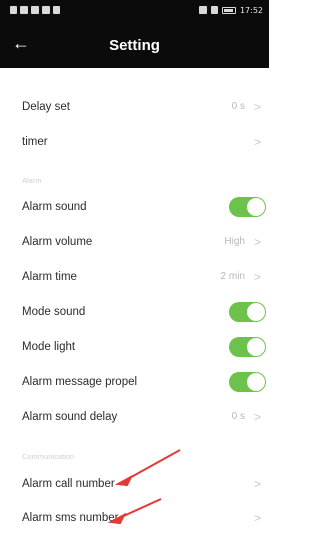  Describe the element at coordinates (46, 10) in the screenshot. I see `heart-icon` at that location.